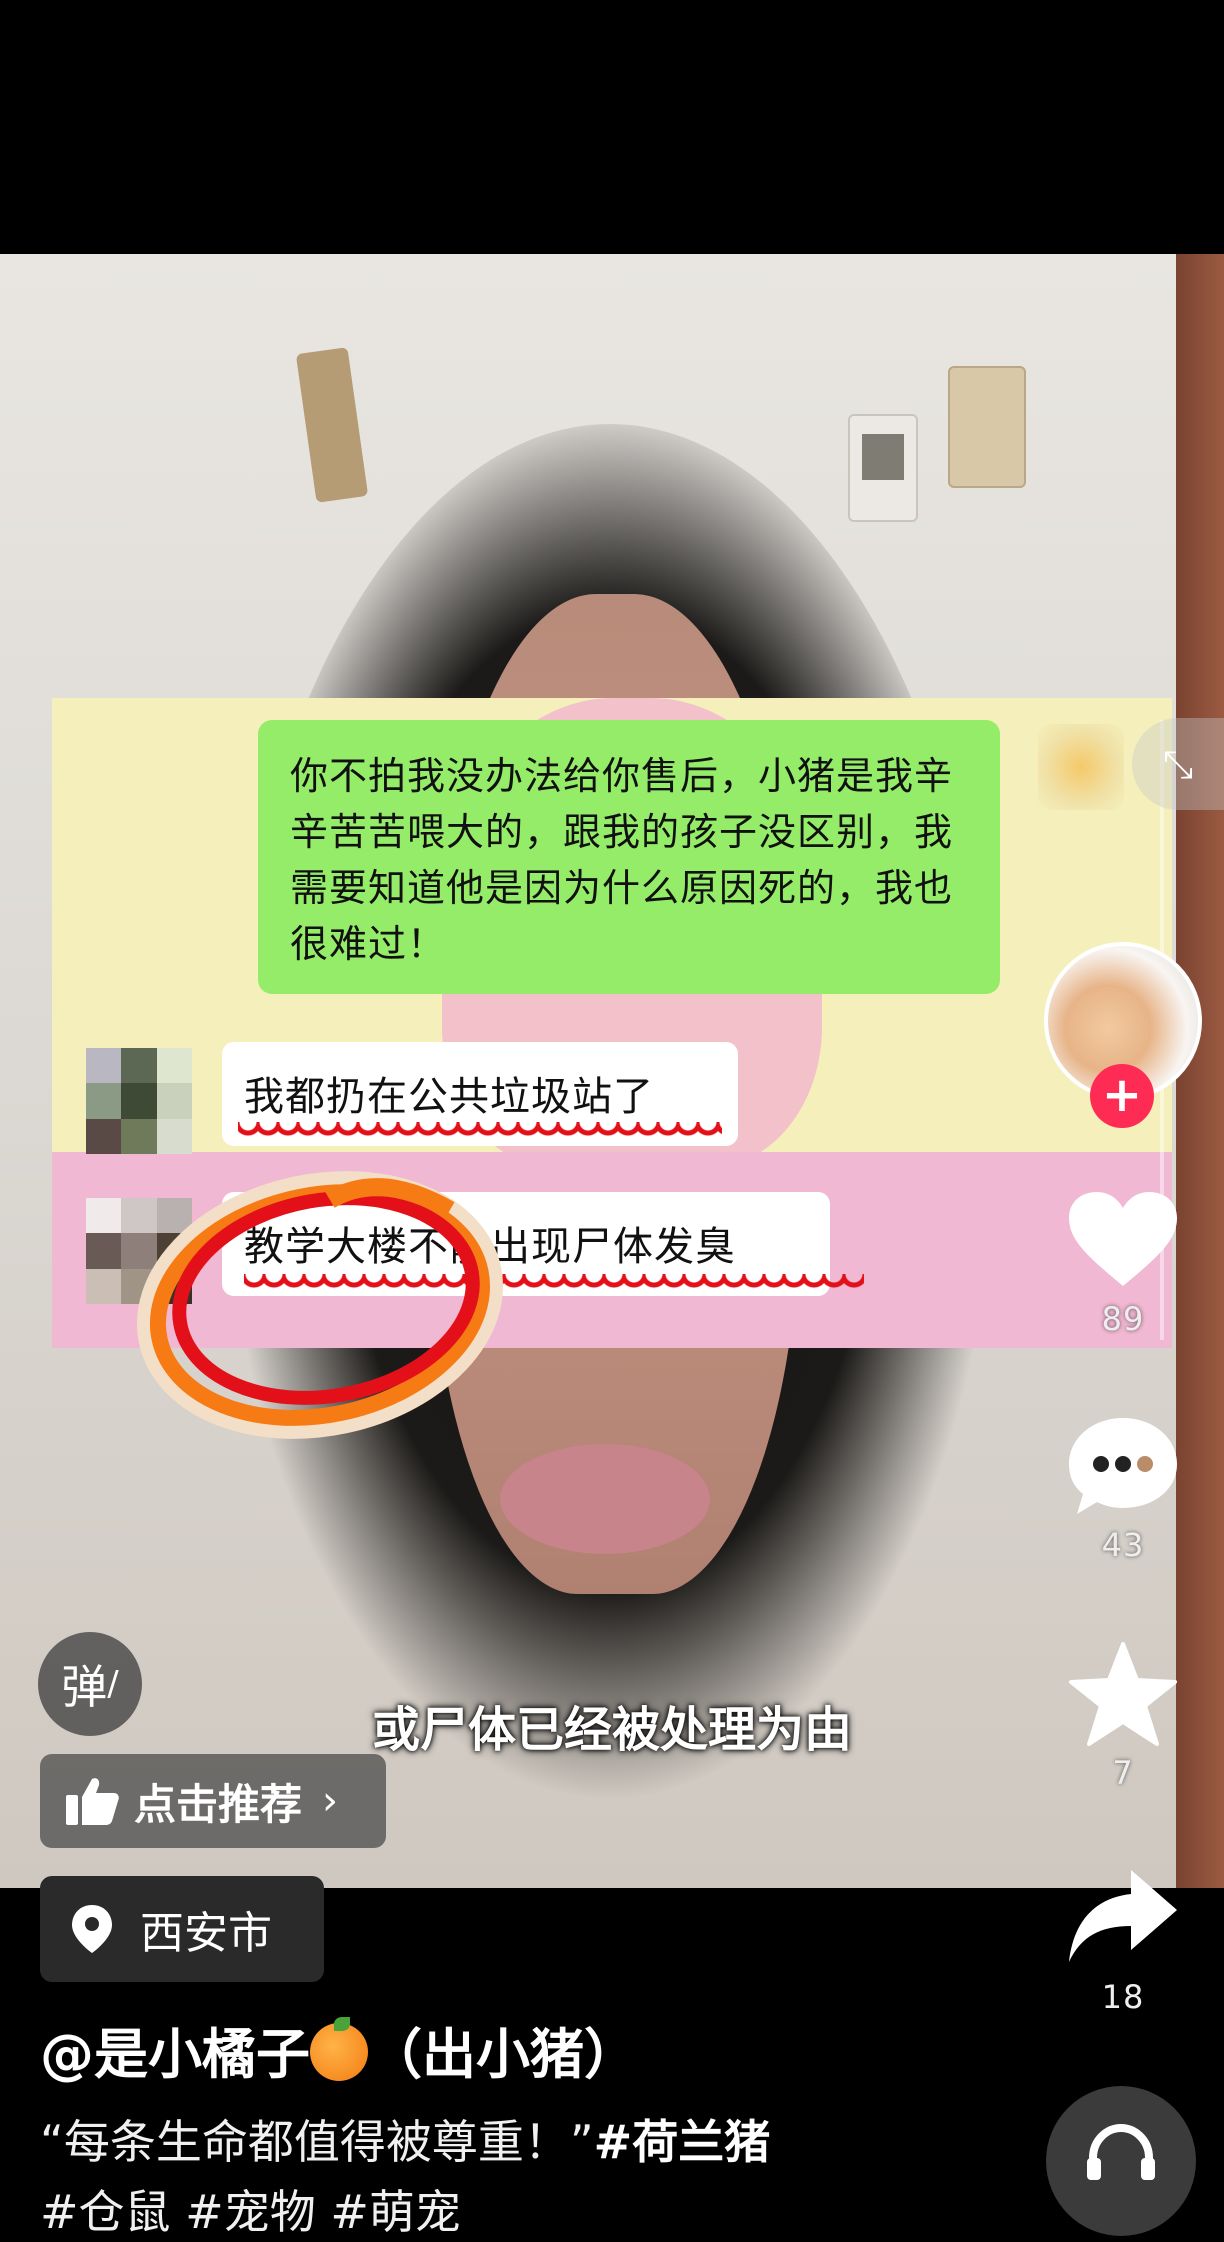 This screenshot has width=1224, height=2242. Describe the element at coordinates (317, 2142) in the screenshot. I see `description-quote: “每条生命都值得被尊重！”` at that location.